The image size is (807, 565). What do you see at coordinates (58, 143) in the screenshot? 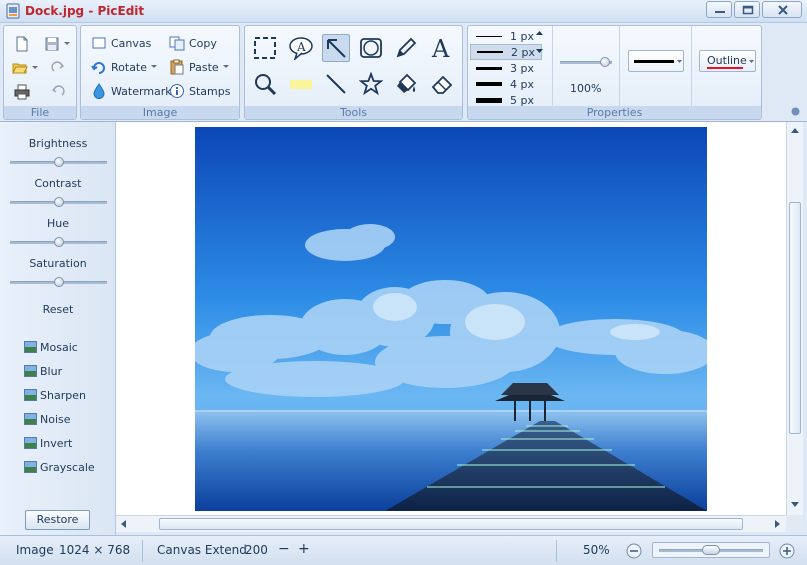
I see `brightness-label: Brightness` at bounding box center [58, 143].